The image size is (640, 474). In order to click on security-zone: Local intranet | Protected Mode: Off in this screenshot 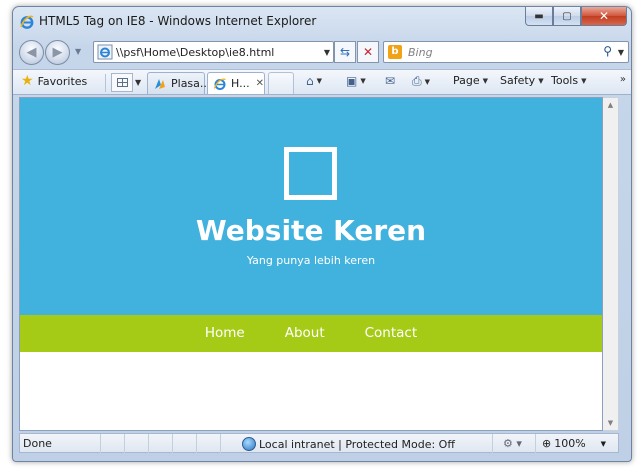, I will do `click(348, 444)`.